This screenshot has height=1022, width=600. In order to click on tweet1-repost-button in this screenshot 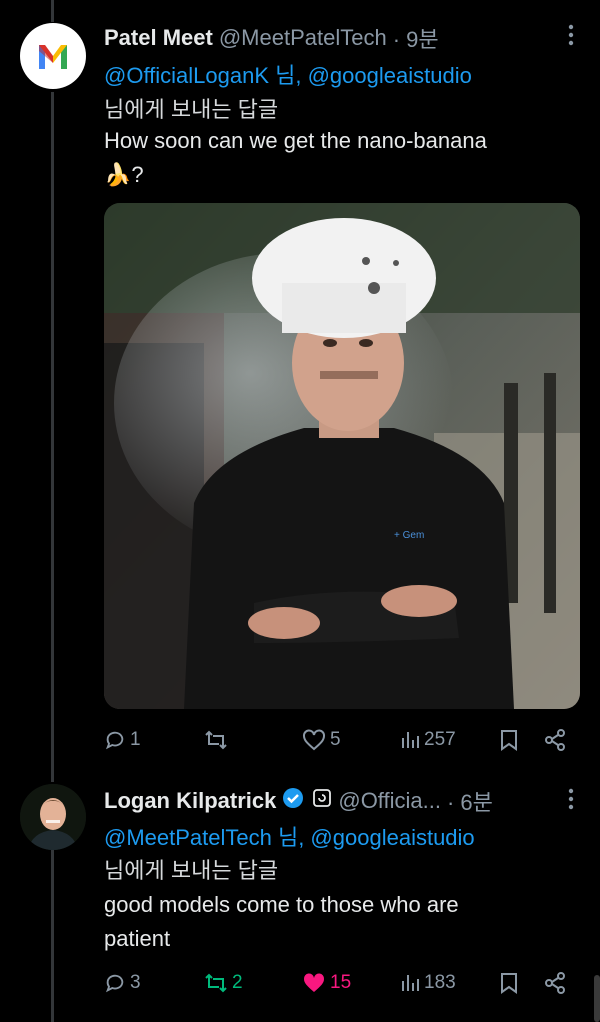, I will do `click(218, 740)`.